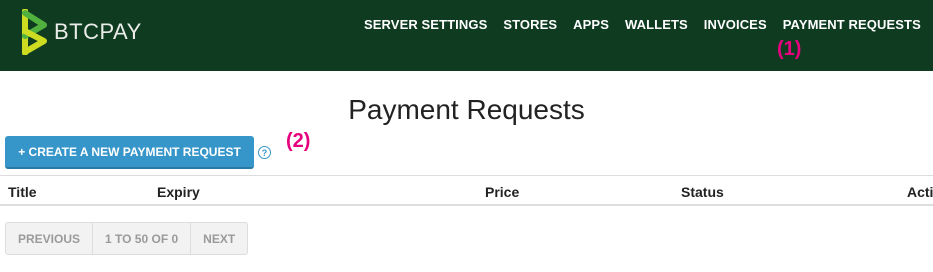 This screenshot has width=933, height=272. I want to click on nav-payment-requests: PAYMENT REQUESTS, so click(852, 24).